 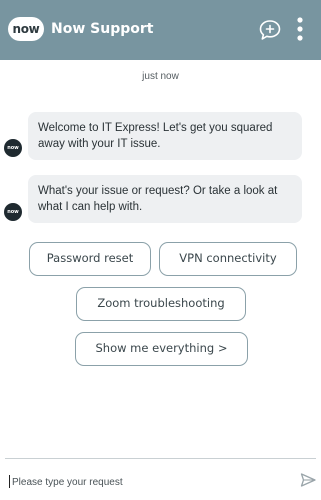 I want to click on composer-divider, so click(x=160, y=458).